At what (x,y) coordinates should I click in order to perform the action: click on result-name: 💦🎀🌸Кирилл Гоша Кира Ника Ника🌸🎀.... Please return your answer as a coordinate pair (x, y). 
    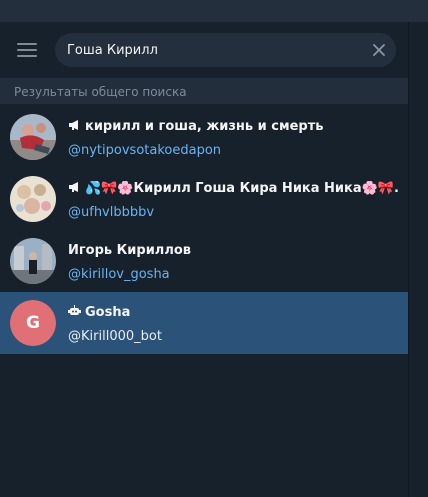
    Looking at the image, I should click on (233, 188).